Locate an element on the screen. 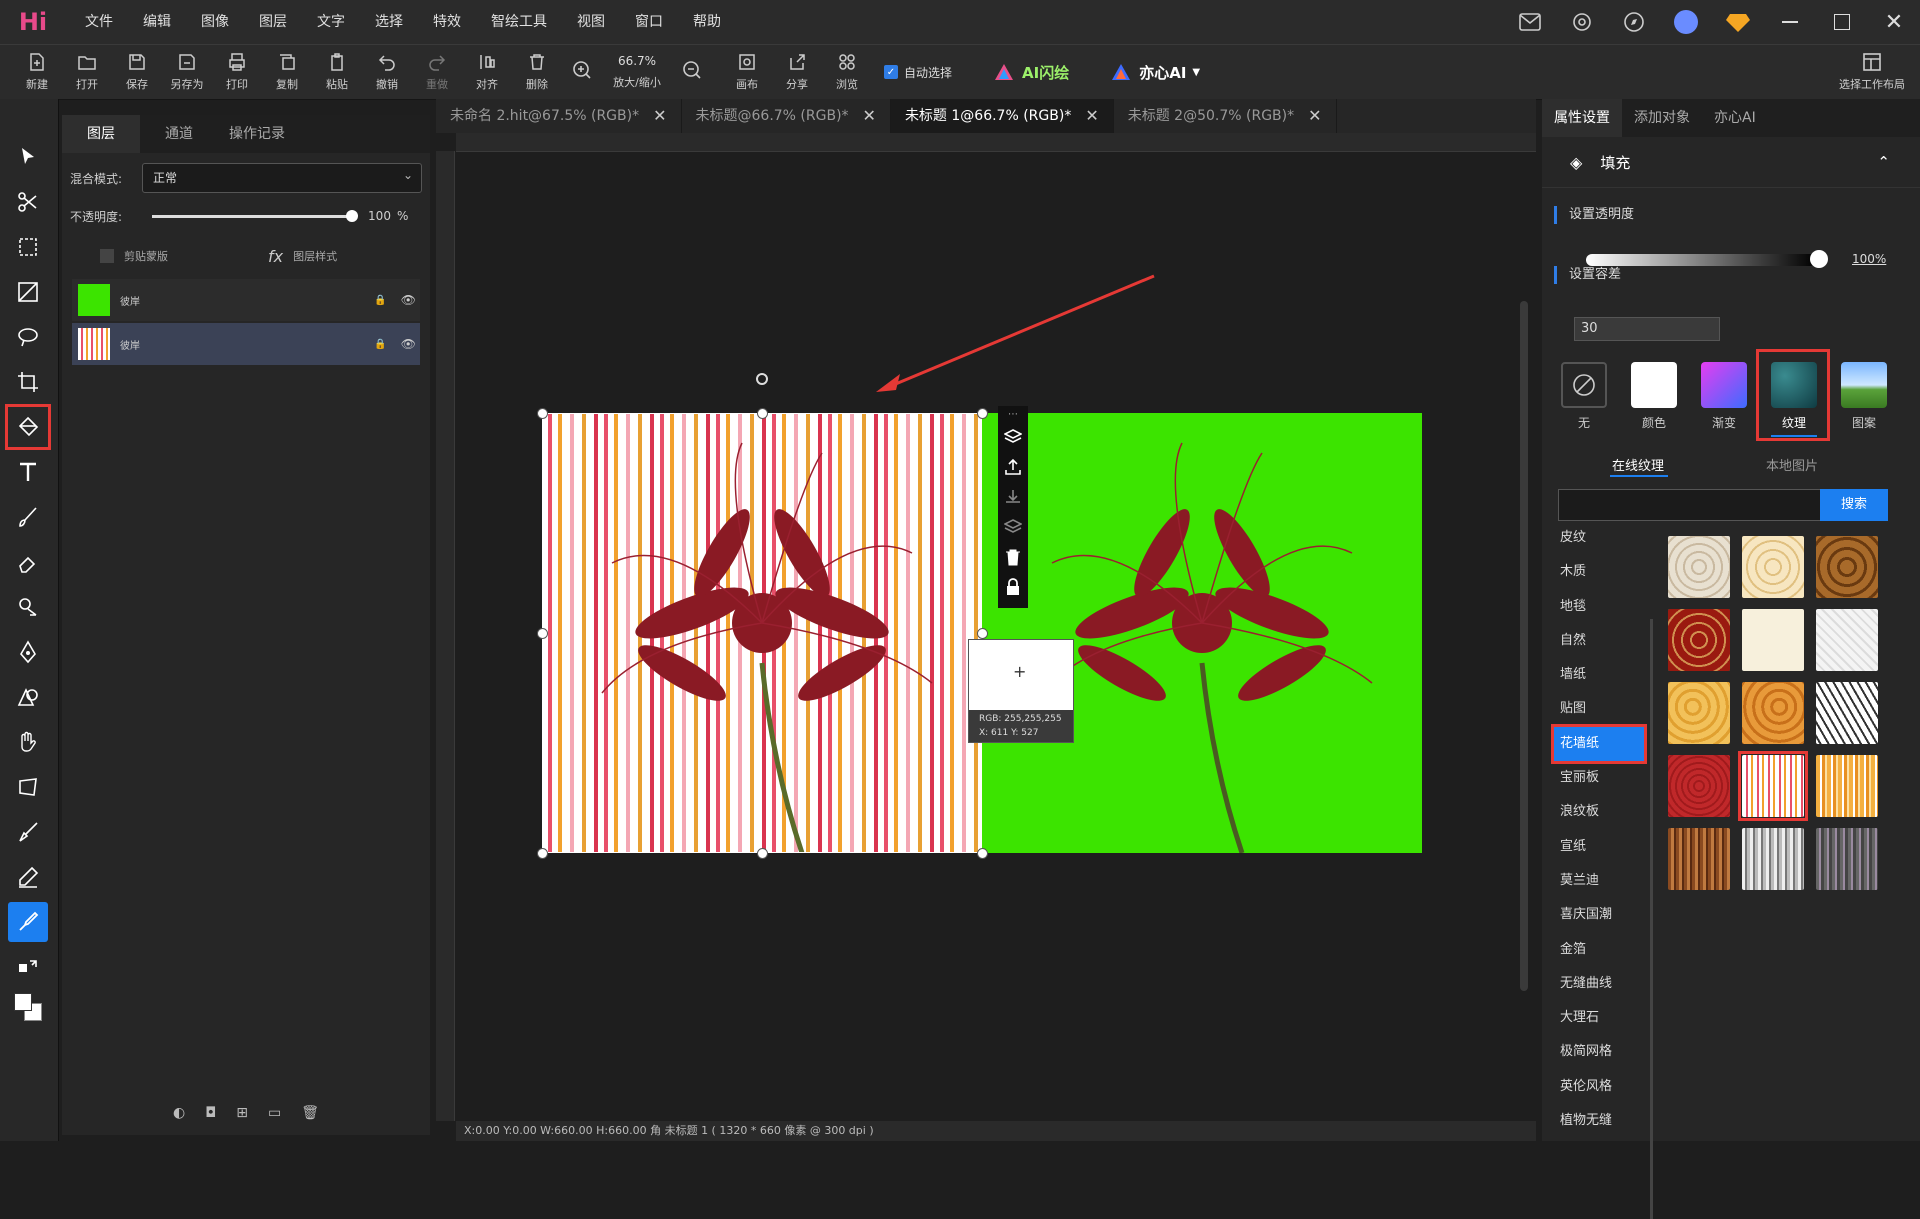 The height and width of the screenshot is (1219, 1920). texture-category-item: 极简网格 is located at coordinates (1599, 1052).